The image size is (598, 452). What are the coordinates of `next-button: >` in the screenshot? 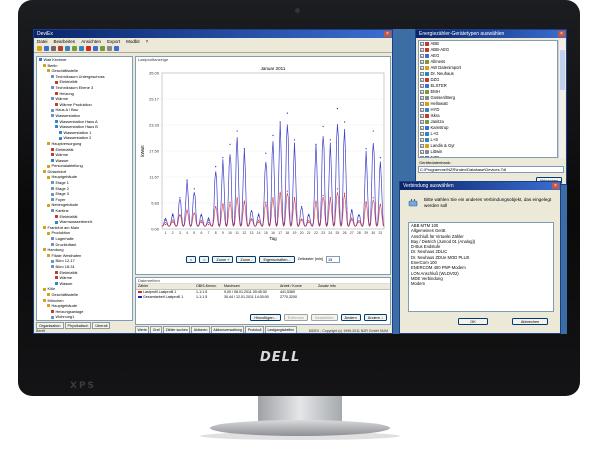 It's located at (204, 259).